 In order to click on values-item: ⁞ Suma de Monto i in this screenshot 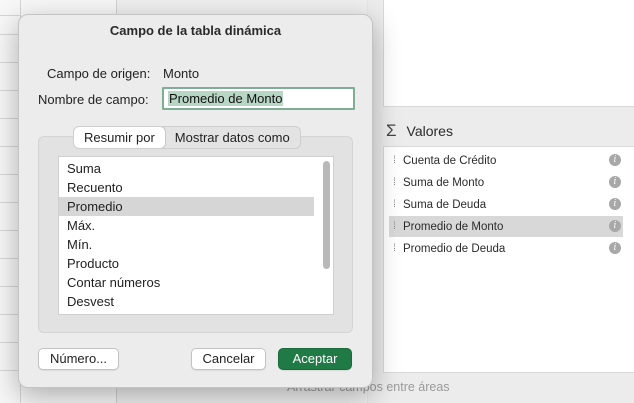, I will do `click(506, 182)`.